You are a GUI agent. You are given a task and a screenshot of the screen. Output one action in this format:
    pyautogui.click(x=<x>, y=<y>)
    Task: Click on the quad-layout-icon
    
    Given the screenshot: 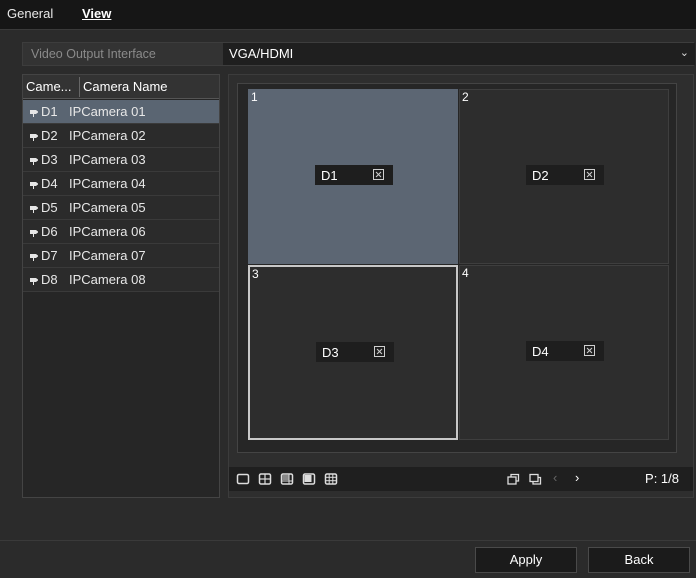 What is the action you would take?
    pyautogui.click(x=265, y=479)
    